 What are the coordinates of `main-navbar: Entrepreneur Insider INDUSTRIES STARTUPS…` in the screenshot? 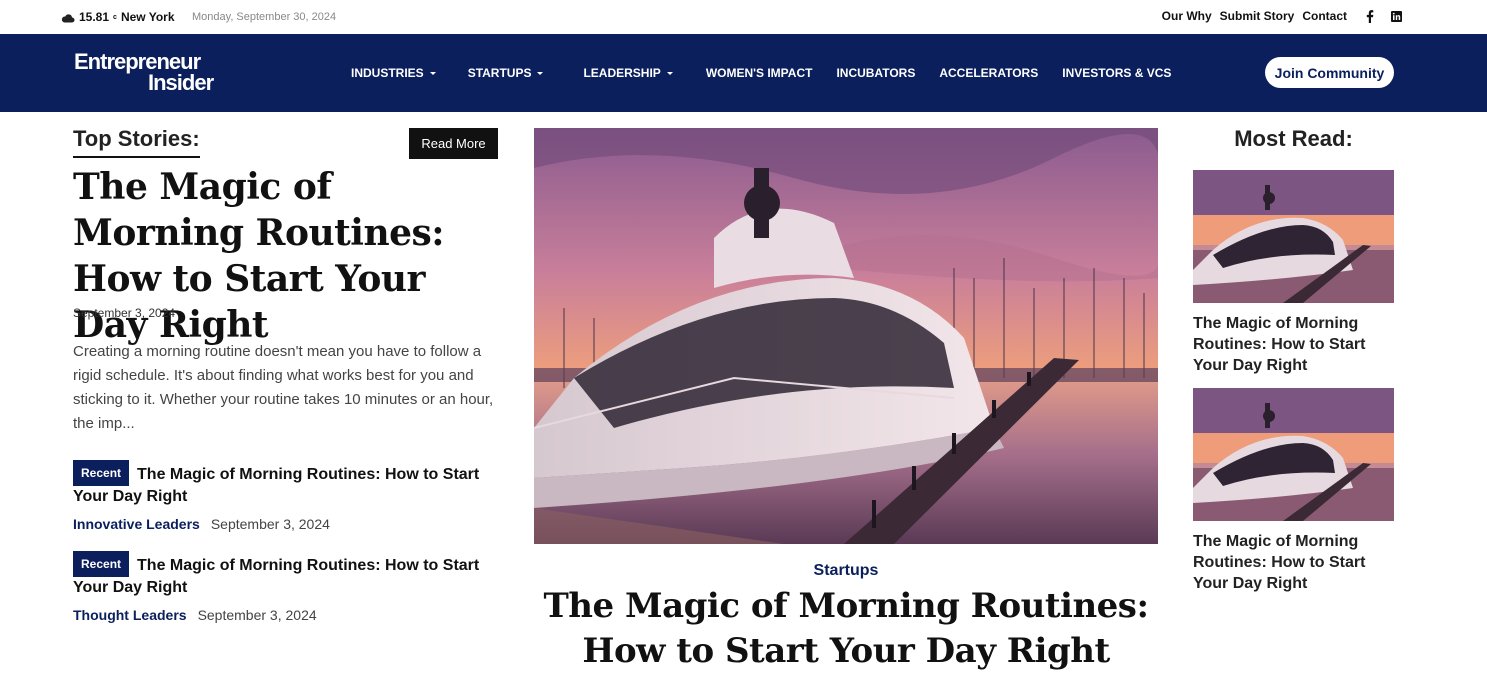 It's located at (743, 73).